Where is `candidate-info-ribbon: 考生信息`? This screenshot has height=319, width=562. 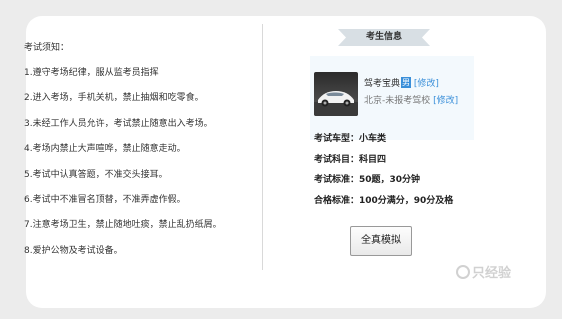 candidate-info-ribbon: 考生信息 is located at coordinates (384, 37).